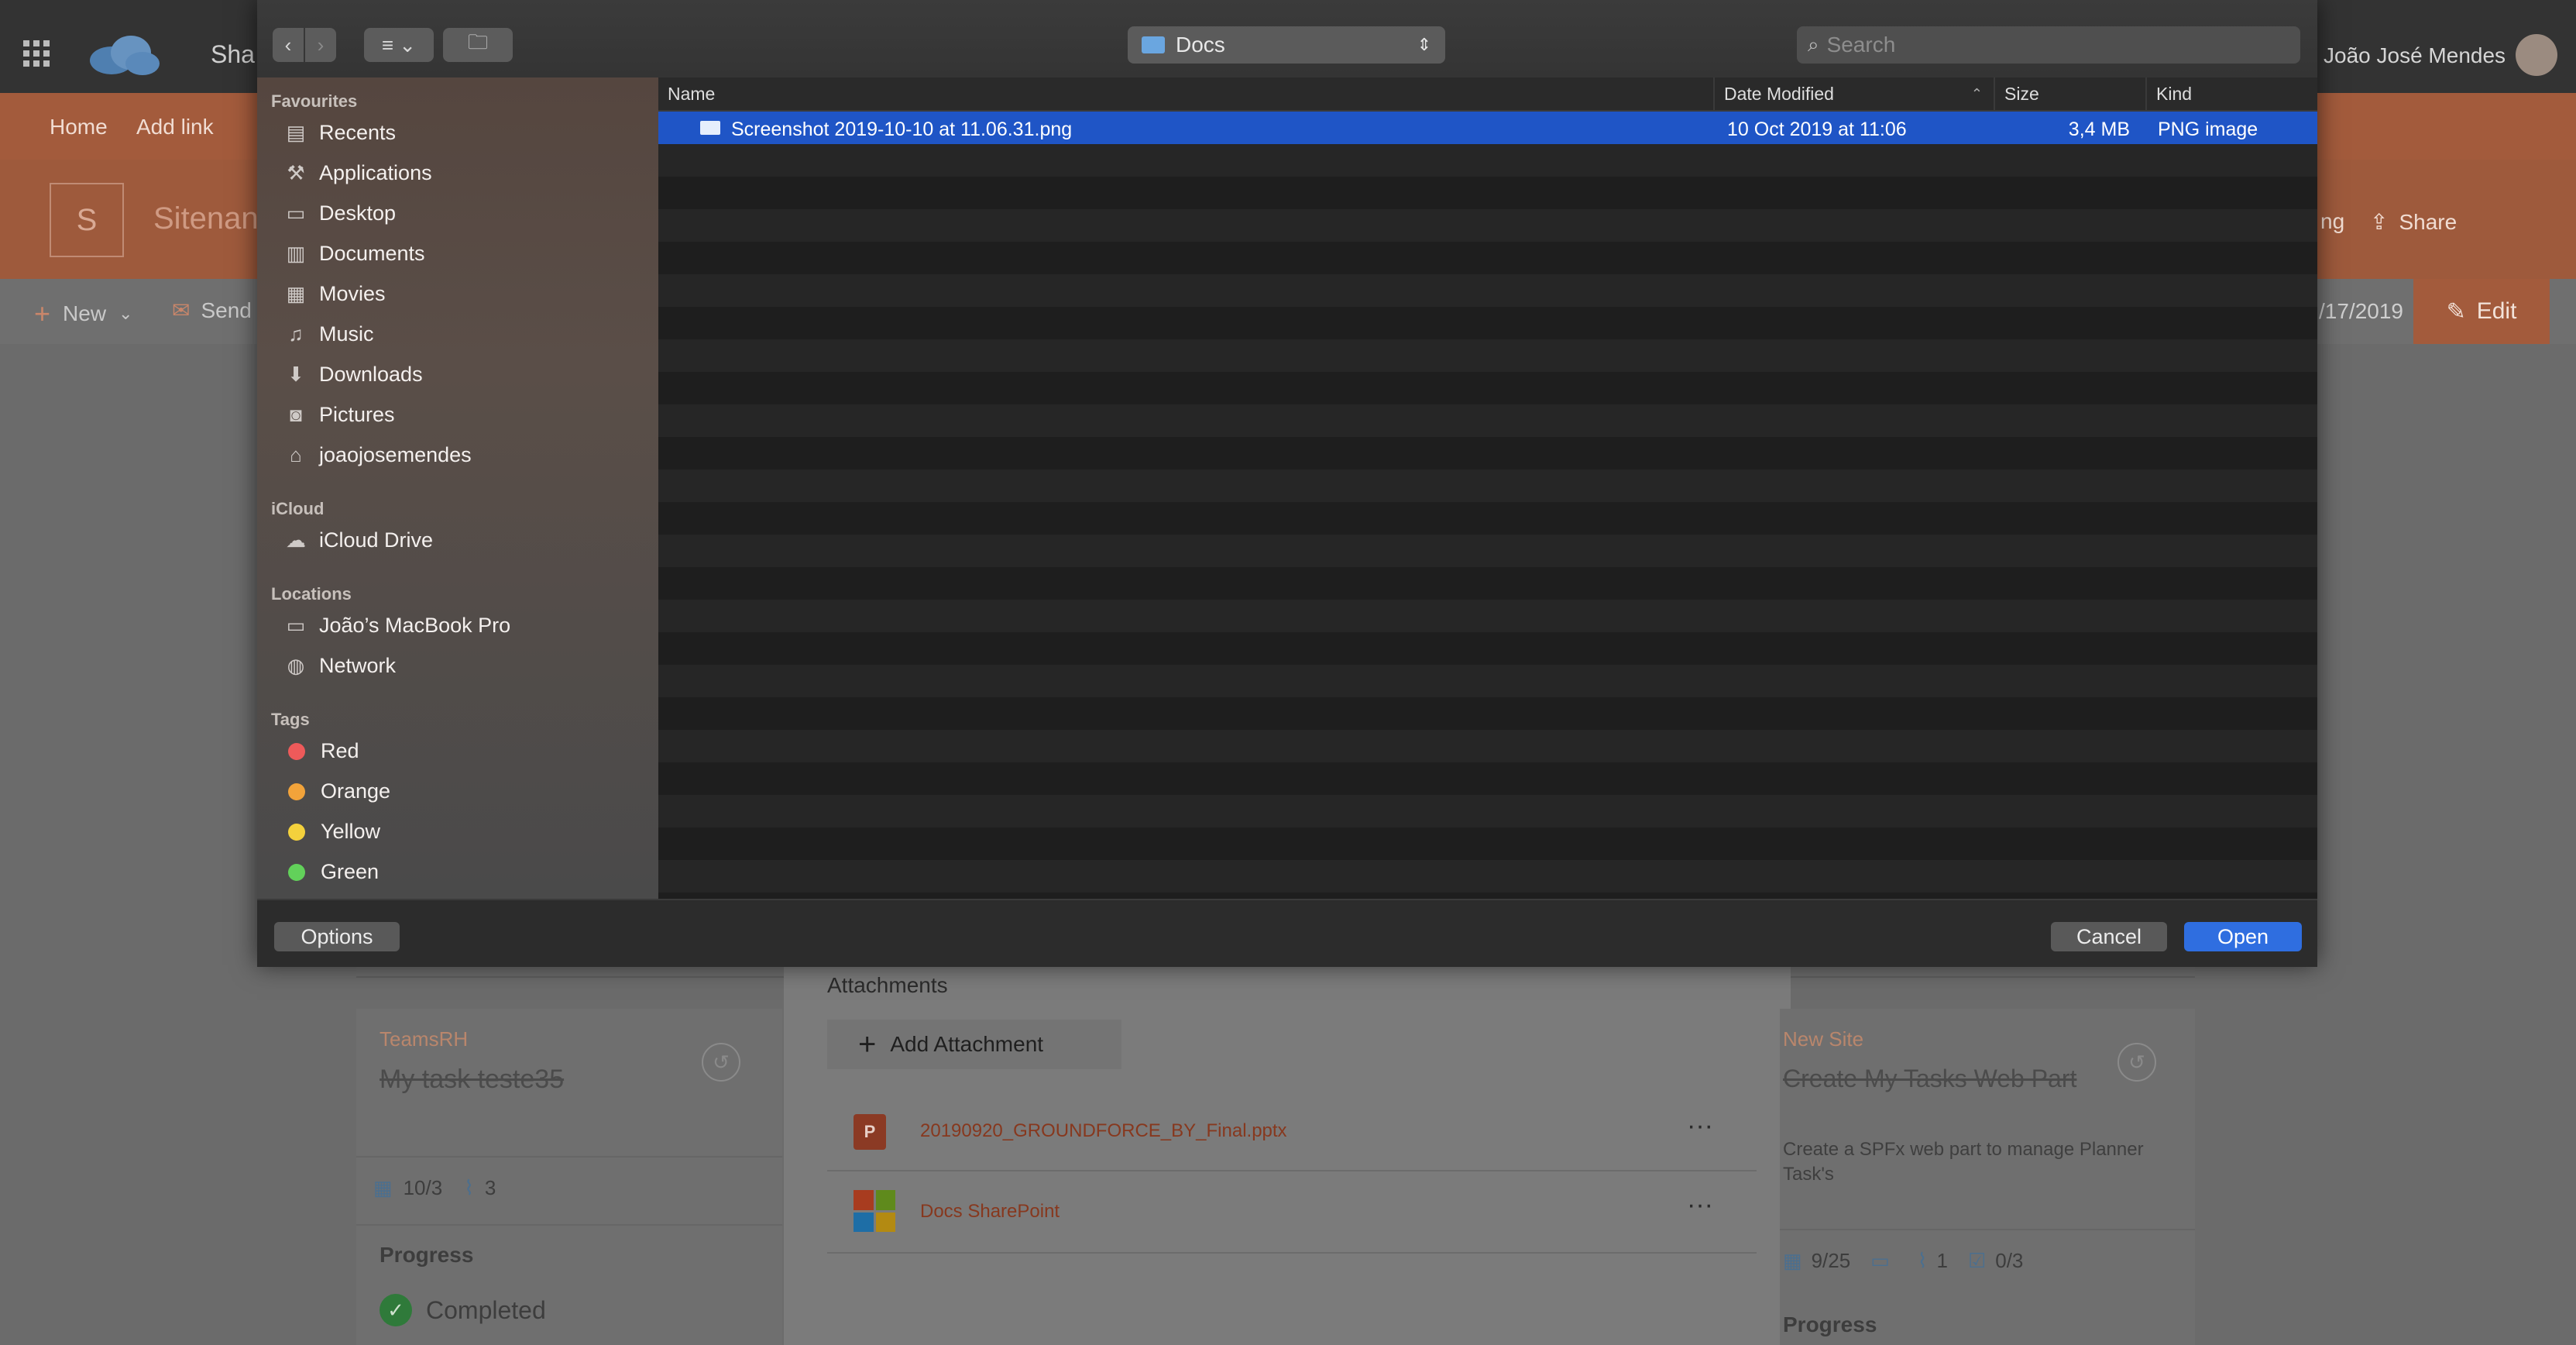 The width and height of the screenshot is (2576, 1345). I want to click on sidebar-item-macbook: ▭ João’s MacBook Pro, so click(396, 626).